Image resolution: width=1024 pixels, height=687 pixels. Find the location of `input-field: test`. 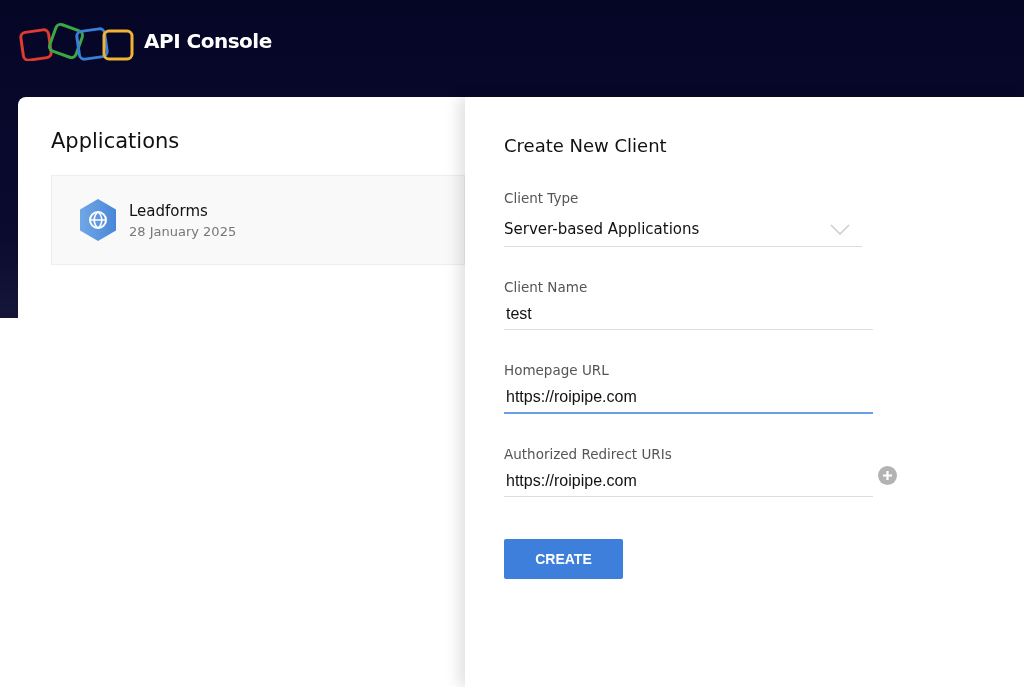

input-field: test is located at coordinates (688, 315).